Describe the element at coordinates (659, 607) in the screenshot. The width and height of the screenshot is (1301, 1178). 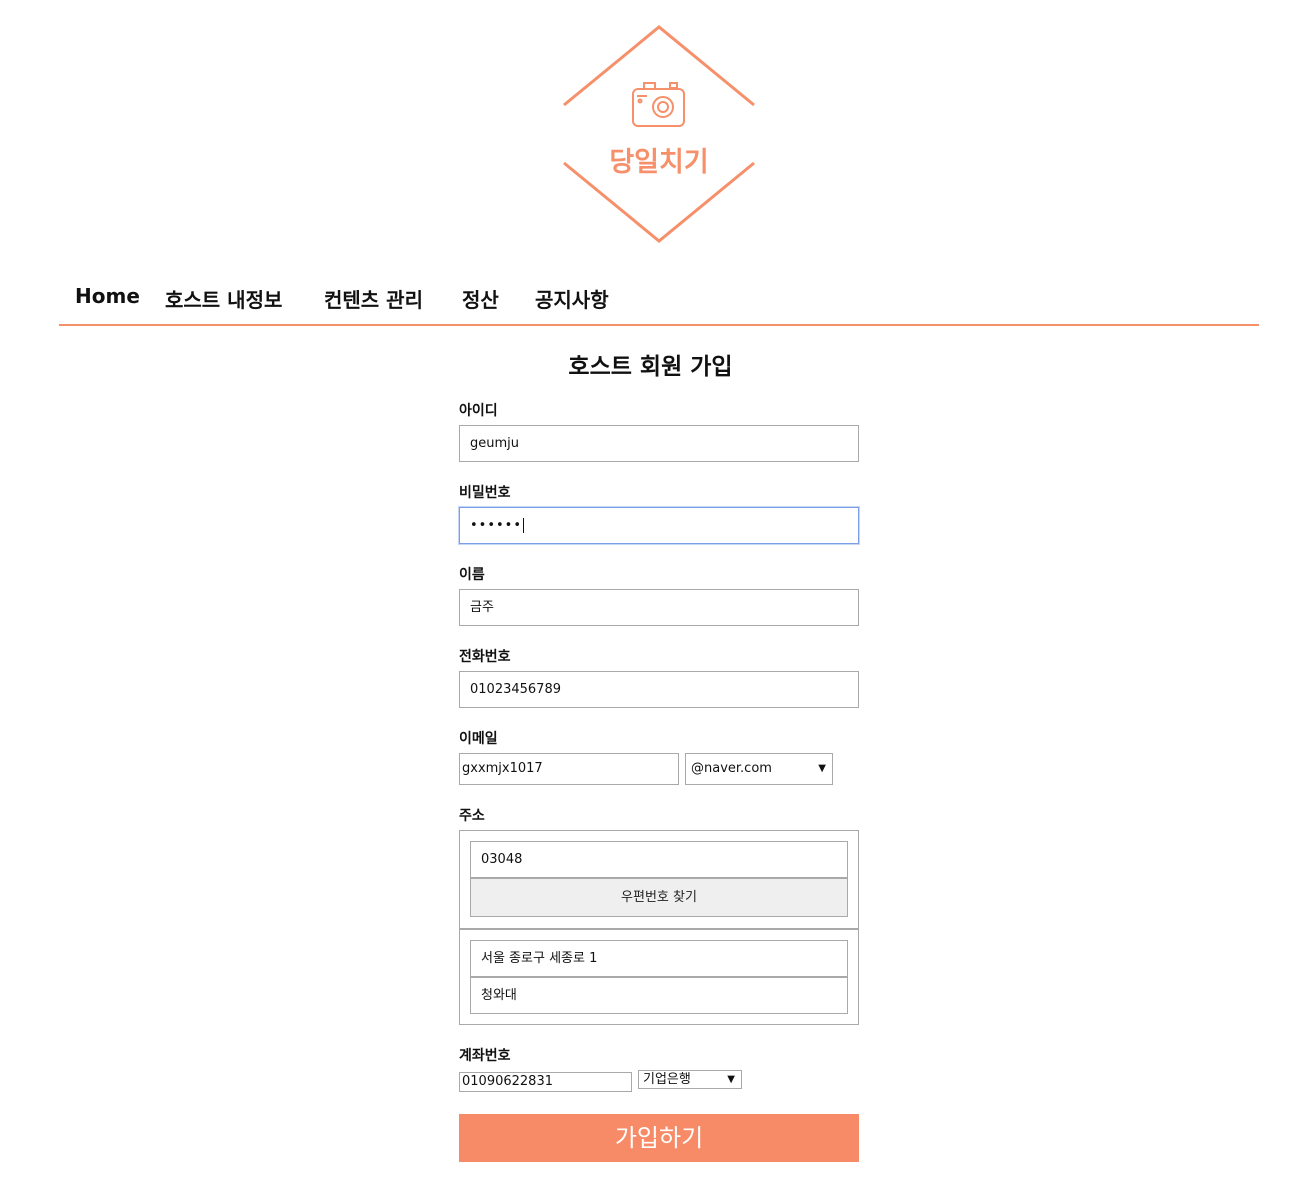
I see `name-input: 금주` at that location.